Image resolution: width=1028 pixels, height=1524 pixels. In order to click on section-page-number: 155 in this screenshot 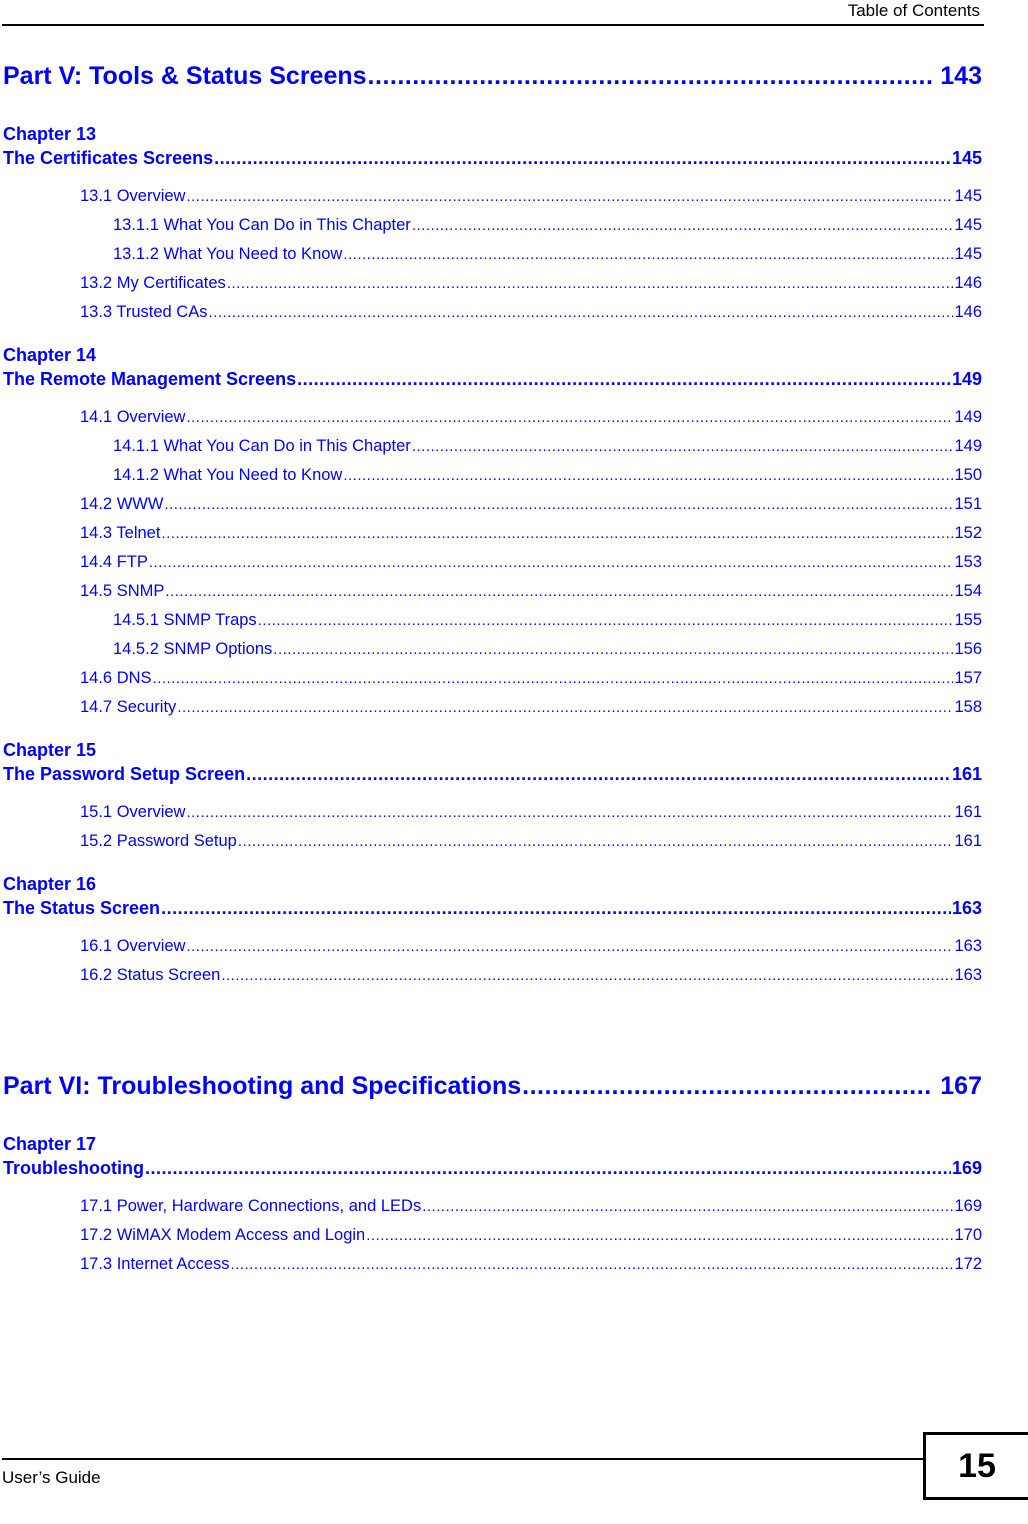, I will do `click(968, 620)`.